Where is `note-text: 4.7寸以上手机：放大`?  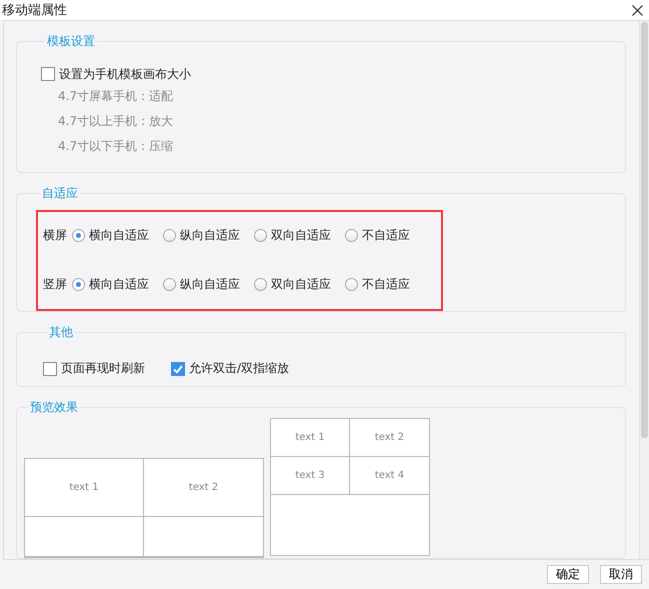 note-text: 4.7寸以上手机：放大 is located at coordinates (116, 121).